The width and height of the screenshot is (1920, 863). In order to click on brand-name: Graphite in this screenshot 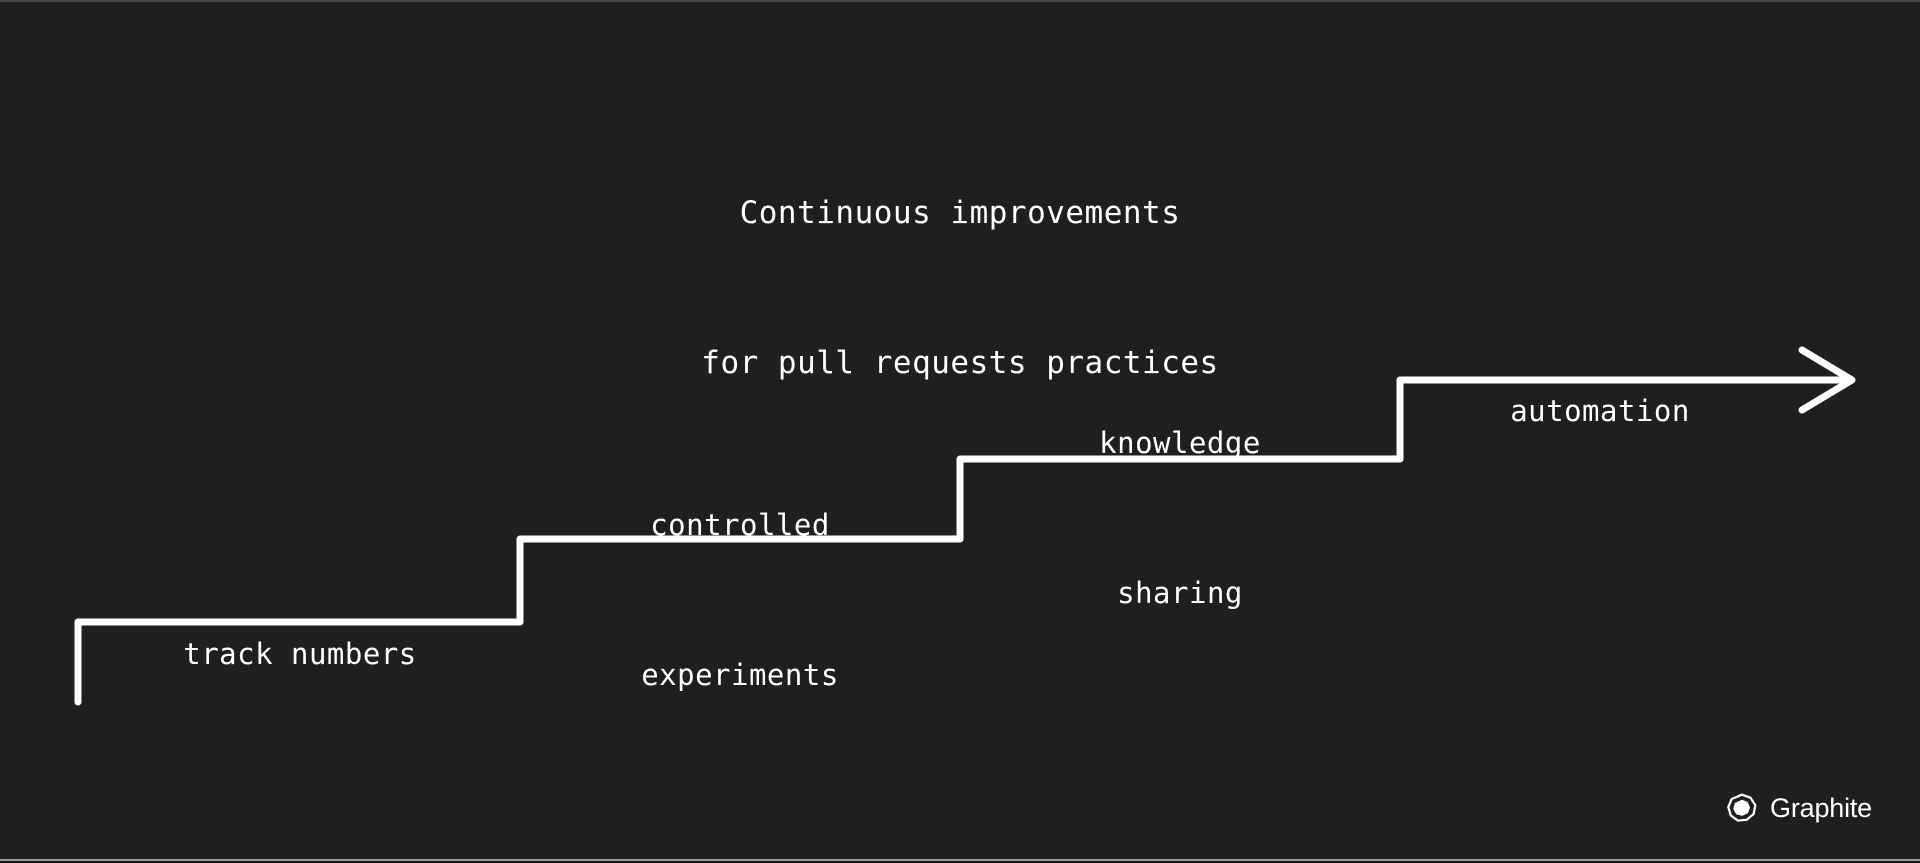, I will do `click(1821, 807)`.